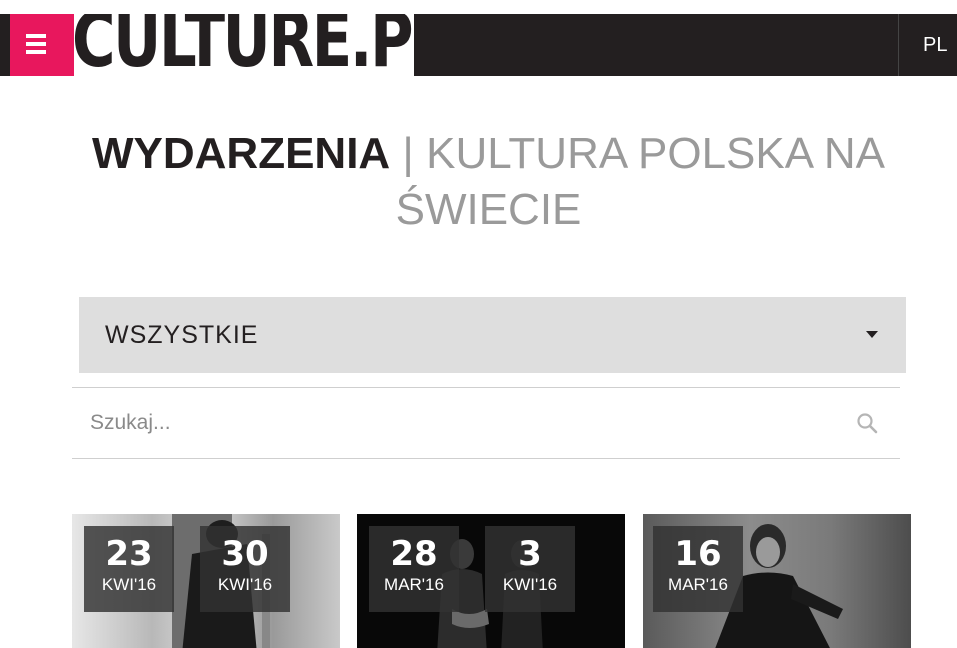 This screenshot has width=957, height=648. I want to click on event-start-date: 23 KWI'16, so click(129, 569).